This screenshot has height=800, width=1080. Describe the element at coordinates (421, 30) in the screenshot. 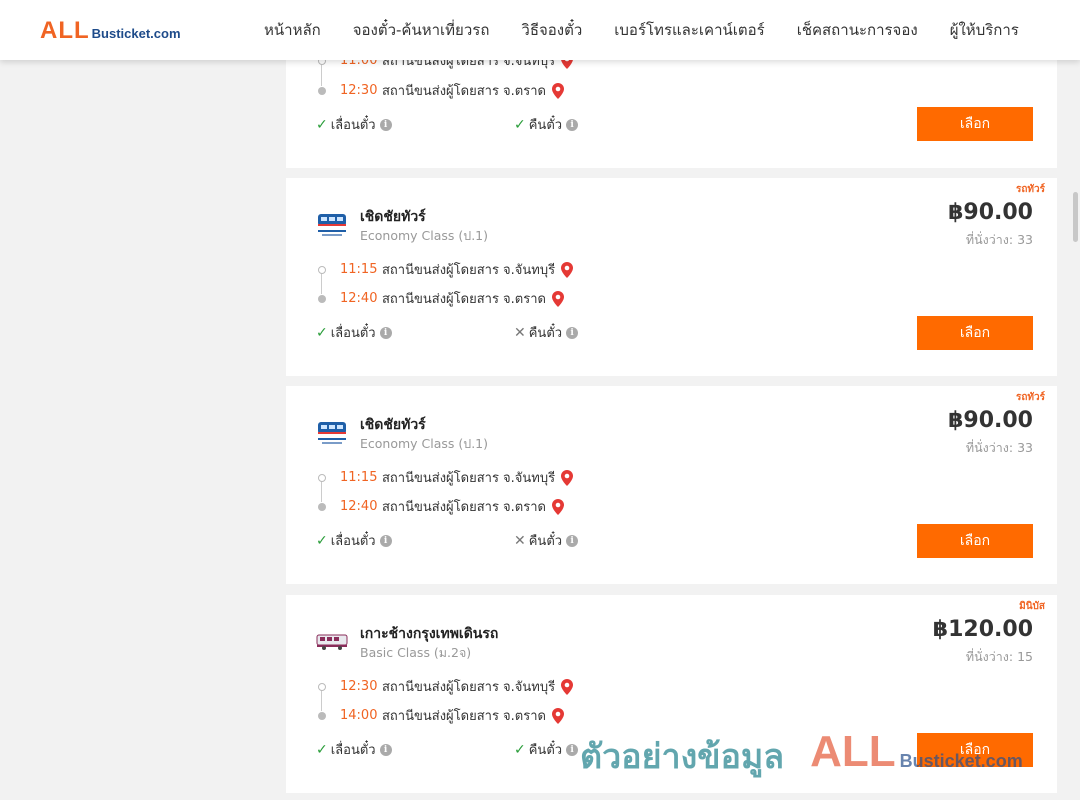

I see `nav-book-search: จองตั๋ว-ค้นหาเที่ยวรถ` at that location.